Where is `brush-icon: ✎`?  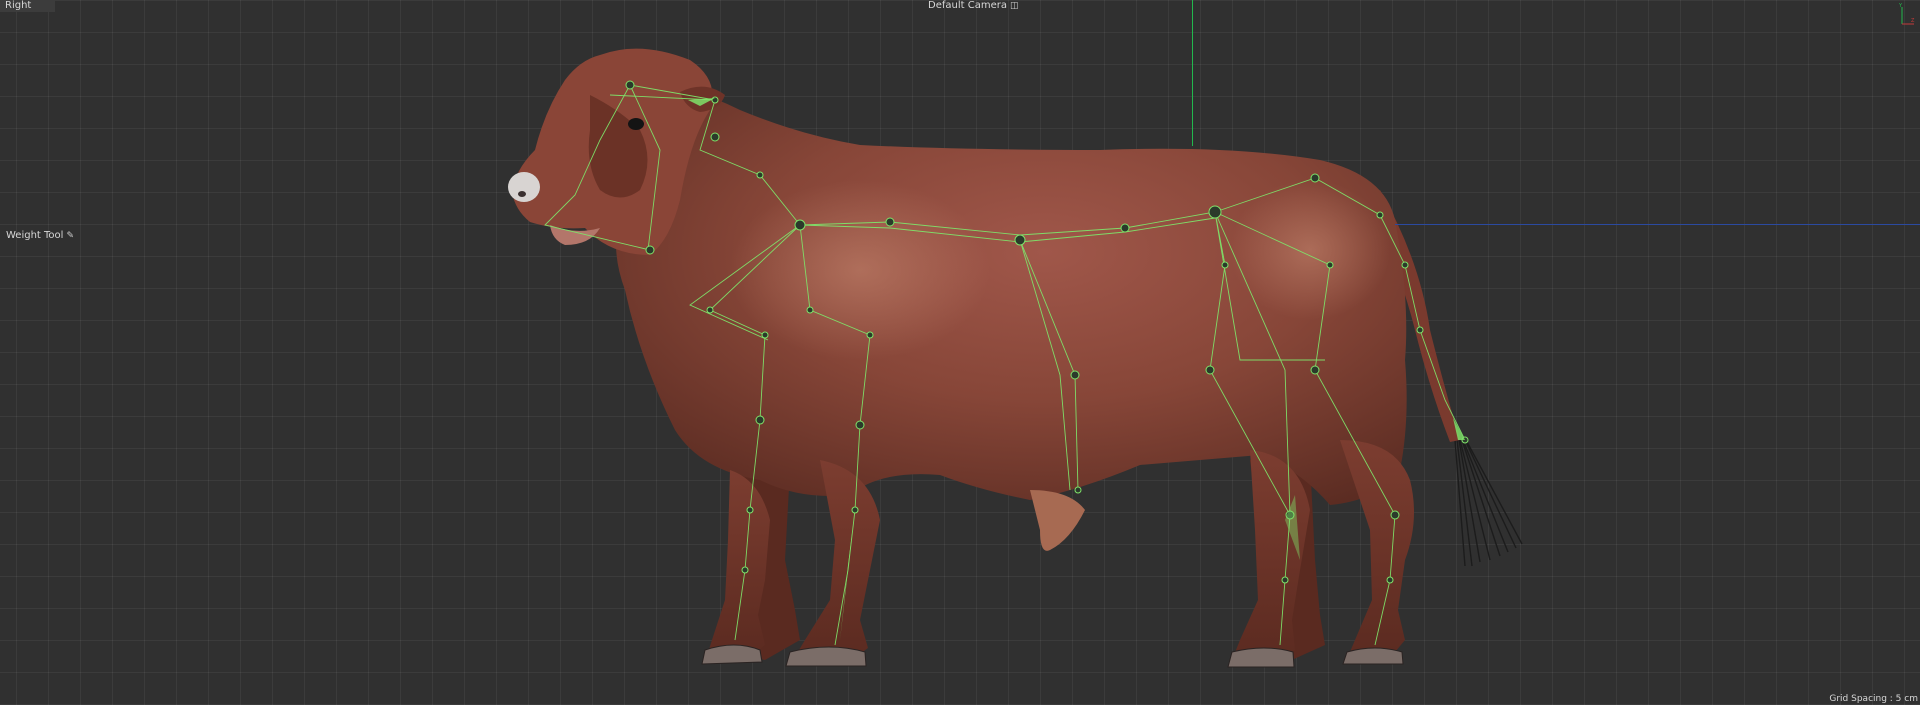
brush-icon: ✎ is located at coordinates (70, 236).